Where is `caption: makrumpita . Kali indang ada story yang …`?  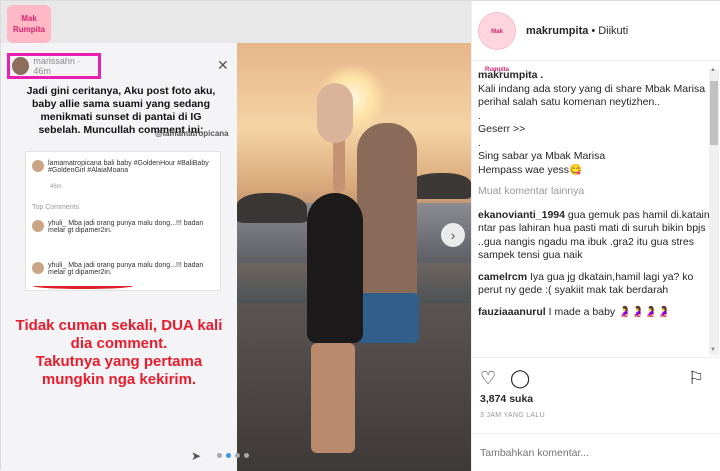 caption: makrumpita . Kali indang ada story yang … is located at coordinates (594, 123).